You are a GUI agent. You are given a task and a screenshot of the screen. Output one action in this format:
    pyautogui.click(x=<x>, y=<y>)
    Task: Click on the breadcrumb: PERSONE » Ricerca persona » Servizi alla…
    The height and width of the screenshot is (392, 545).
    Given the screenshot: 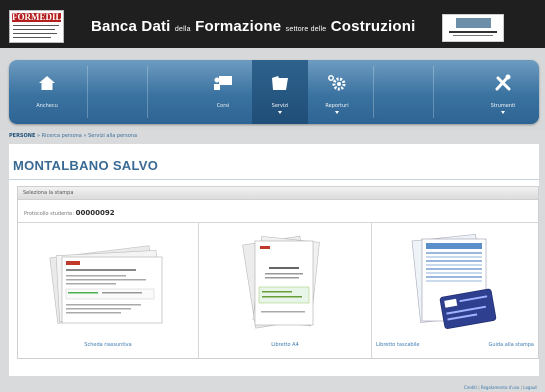 What is the action you would take?
    pyautogui.click(x=274, y=136)
    